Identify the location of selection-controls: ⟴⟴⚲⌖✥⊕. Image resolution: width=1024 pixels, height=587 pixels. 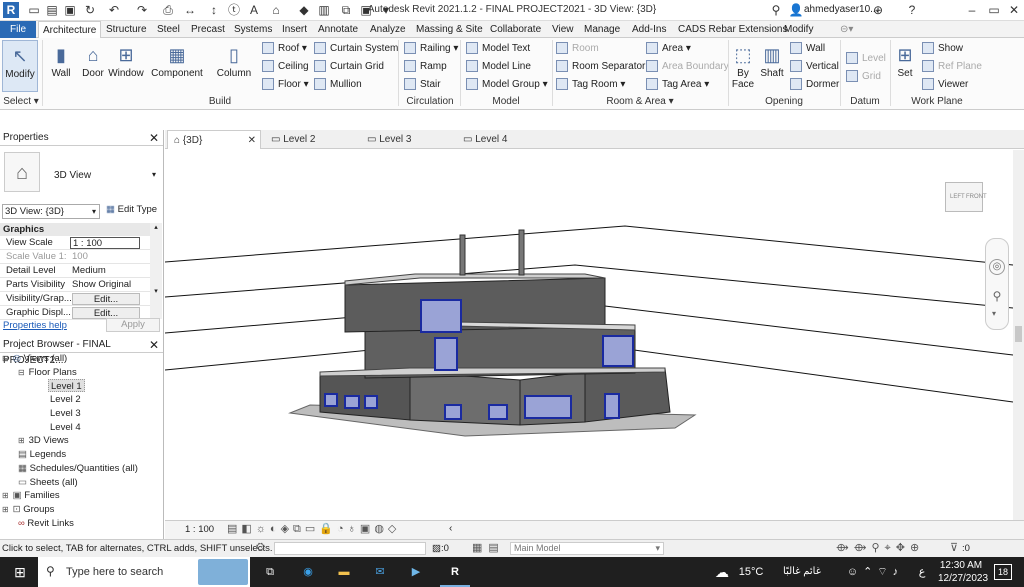
(880, 548).